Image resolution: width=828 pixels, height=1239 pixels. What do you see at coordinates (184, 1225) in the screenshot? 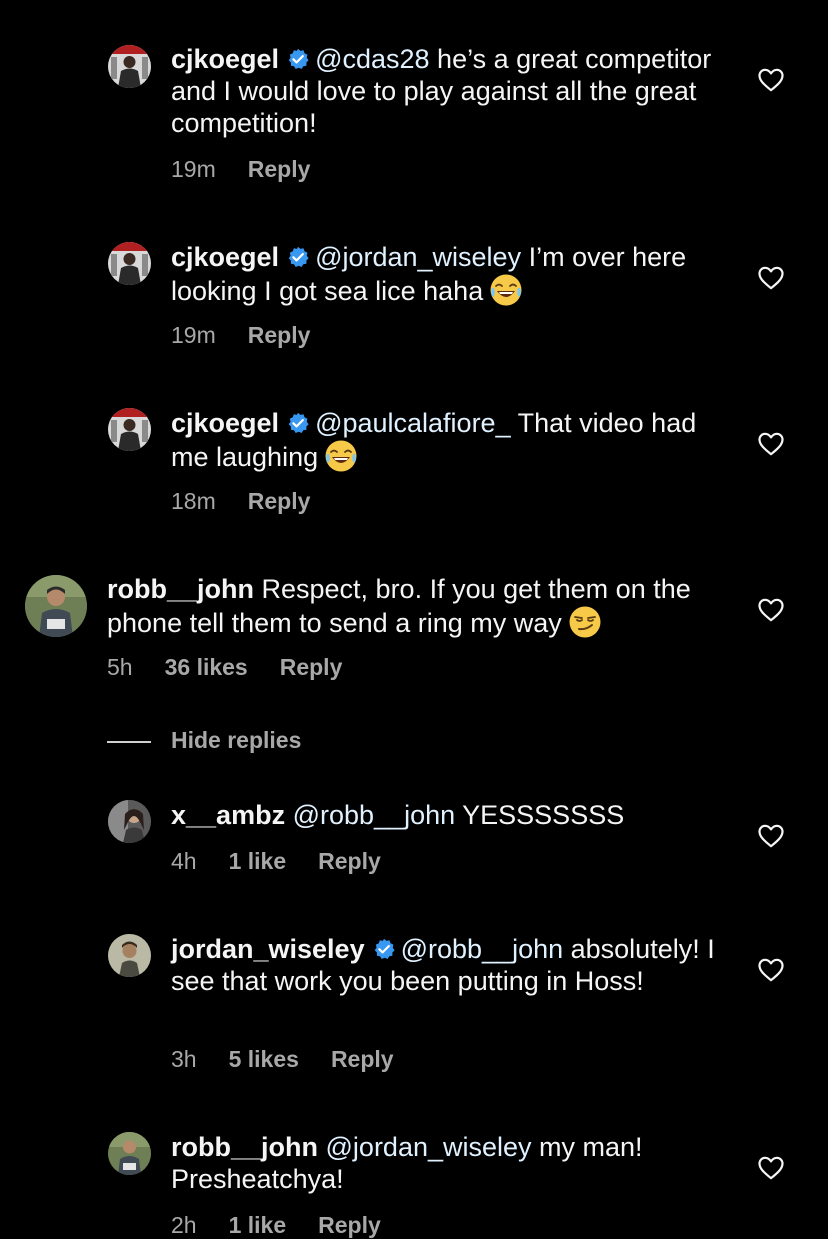
I see `timestamp: 2h` at bounding box center [184, 1225].